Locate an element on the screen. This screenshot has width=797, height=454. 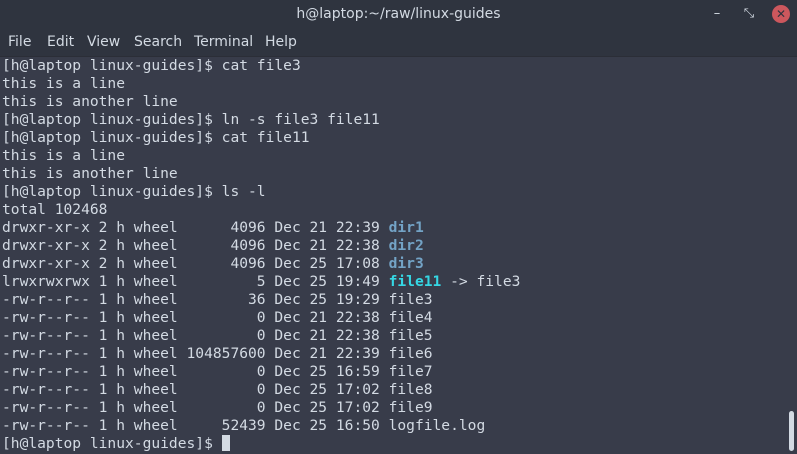
file-name: logfile.log is located at coordinates (437, 425).